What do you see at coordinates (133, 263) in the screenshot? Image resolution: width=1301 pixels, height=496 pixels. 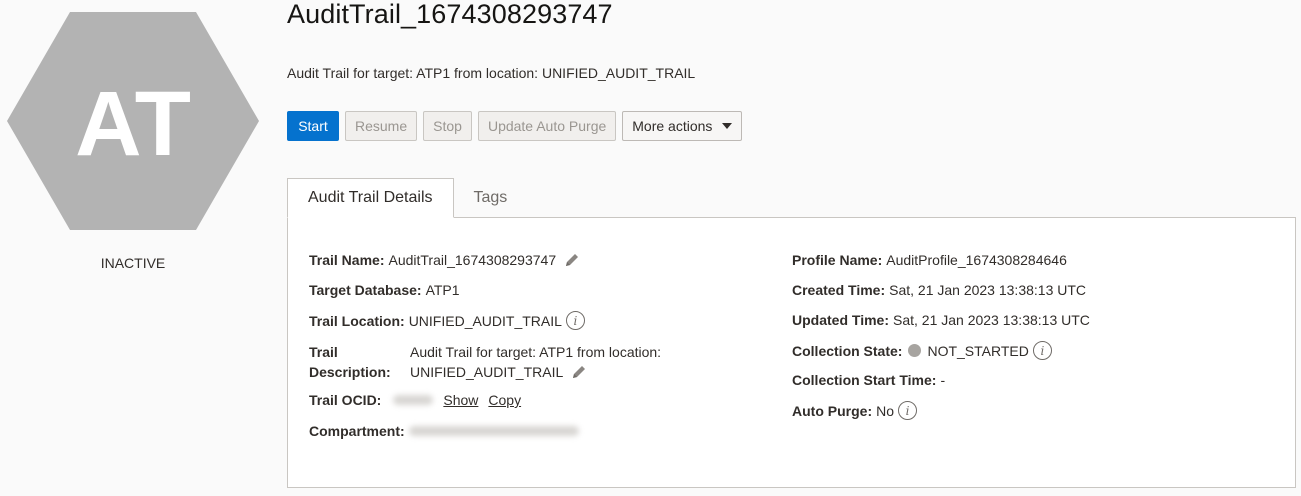 I see `lifecycle-status: INACTIVE` at bounding box center [133, 263].